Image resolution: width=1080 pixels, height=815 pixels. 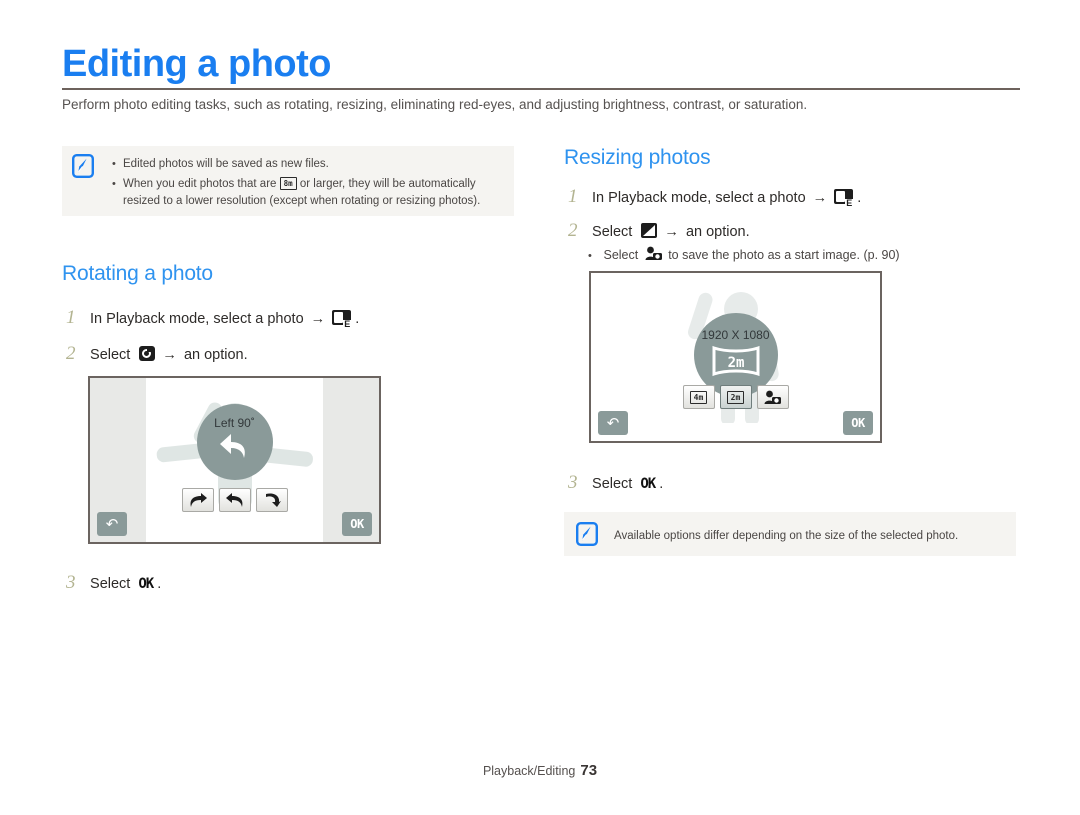 I want to click on size-8m-chip: 8m, so click(x=288, y=183).